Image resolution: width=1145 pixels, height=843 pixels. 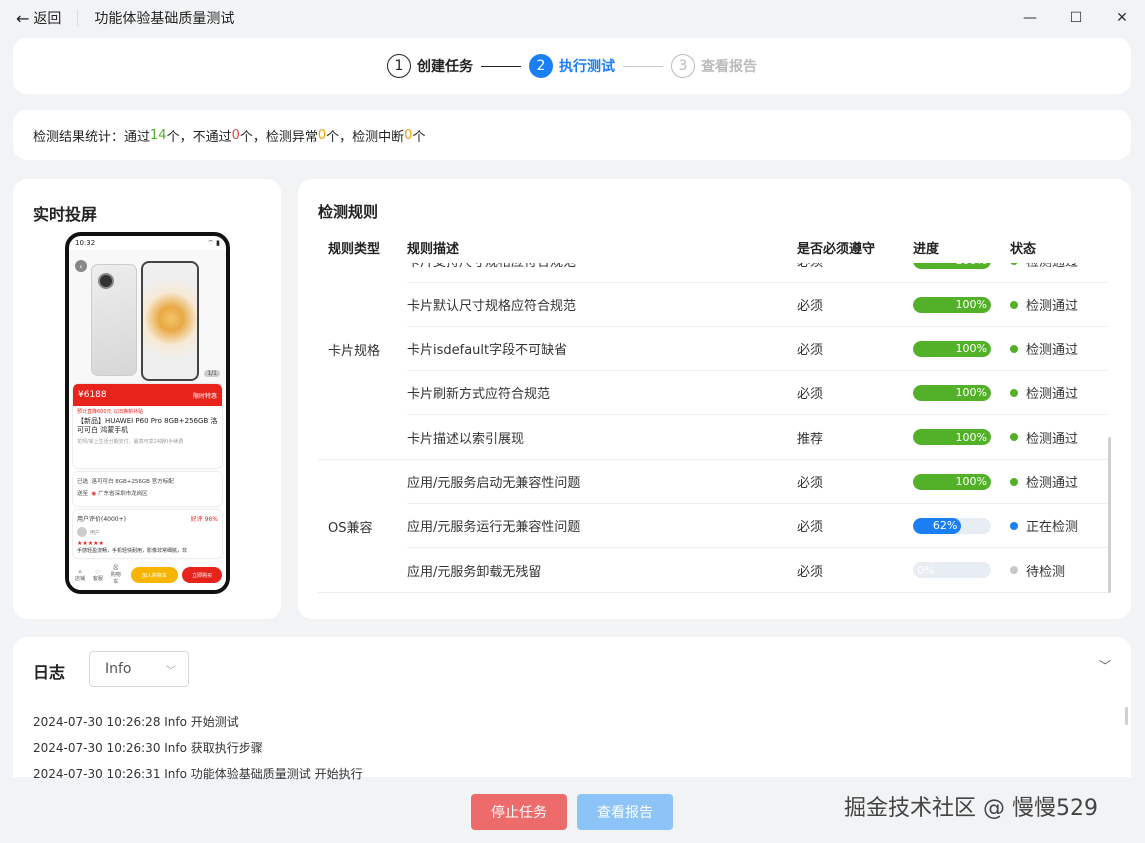 What do you see at coordinates (474, 572) in the screenshot?
I see `rule-description: 应用/元服务卸载无残留` at bounding box center [474, 572].